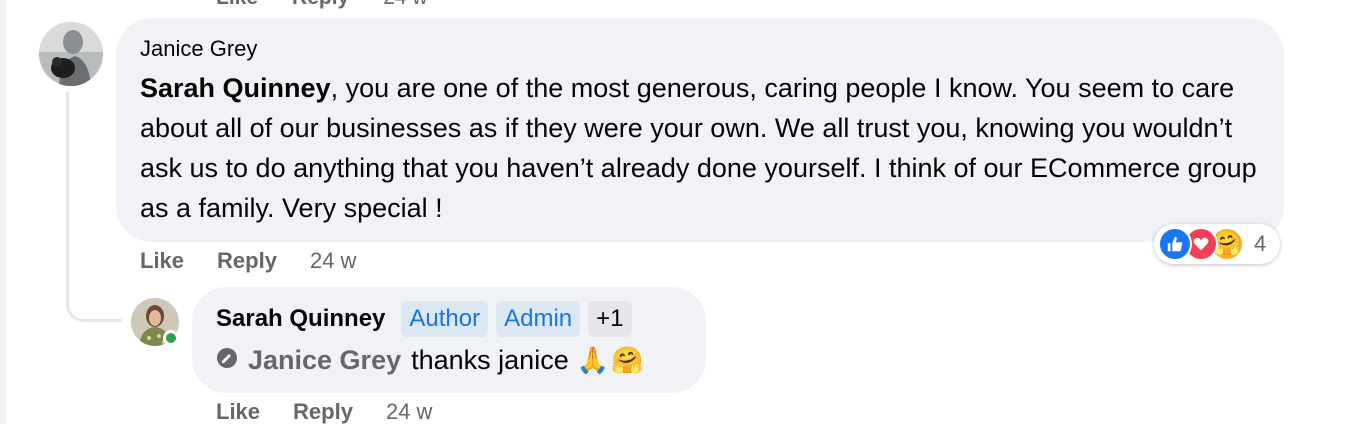 The image size is (1362, 424). I want to click on more-badges-button: +1, so click(610, 319).